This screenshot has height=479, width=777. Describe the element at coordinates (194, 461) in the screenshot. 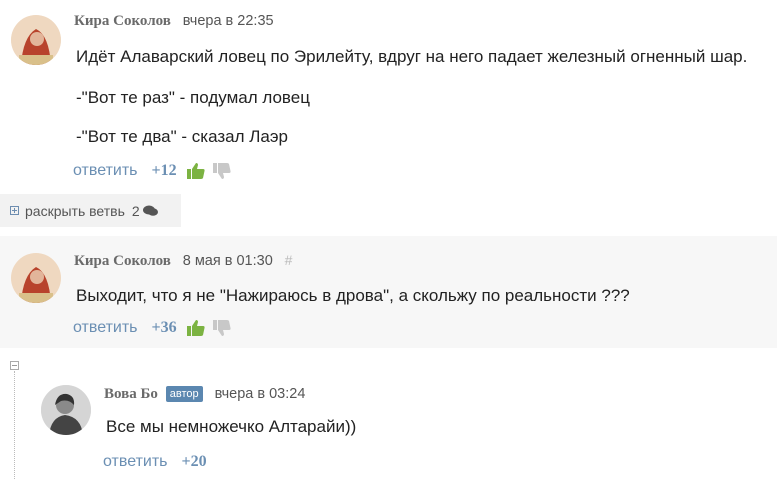

I see `vote-score: +20` at that location.